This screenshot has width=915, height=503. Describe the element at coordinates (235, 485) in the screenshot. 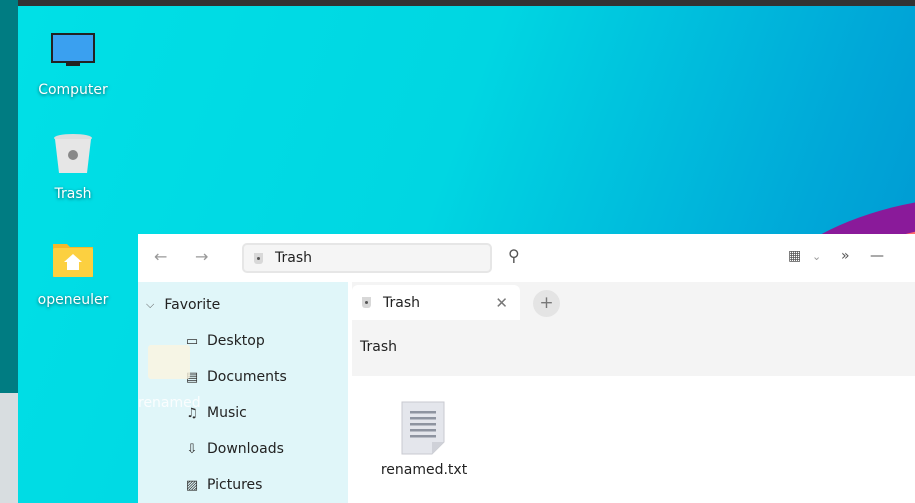

I see `sidebar-item-label: Pictures` at that location.